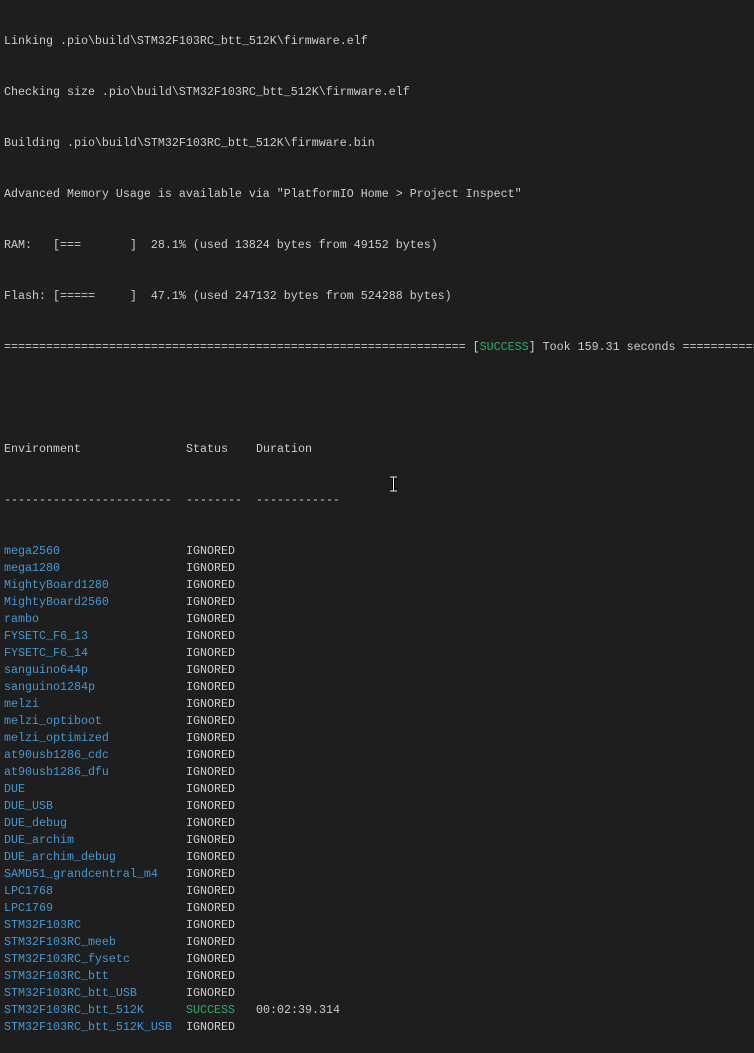  What do you see at coordinates (379, 823) in the screenshot?
I see `table-row: DUE_debug IGNORED` at bounding box center [379, 823].